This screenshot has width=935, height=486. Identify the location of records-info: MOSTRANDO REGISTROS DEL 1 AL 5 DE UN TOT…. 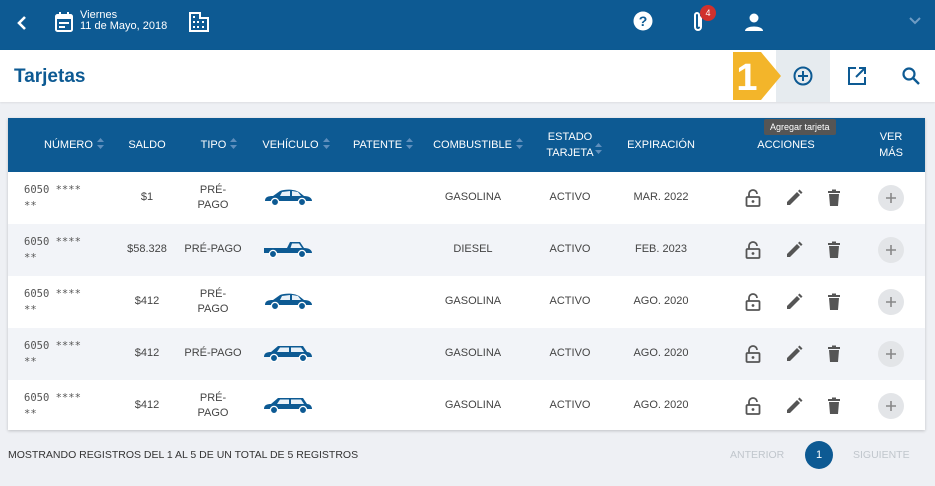
(183, 455).